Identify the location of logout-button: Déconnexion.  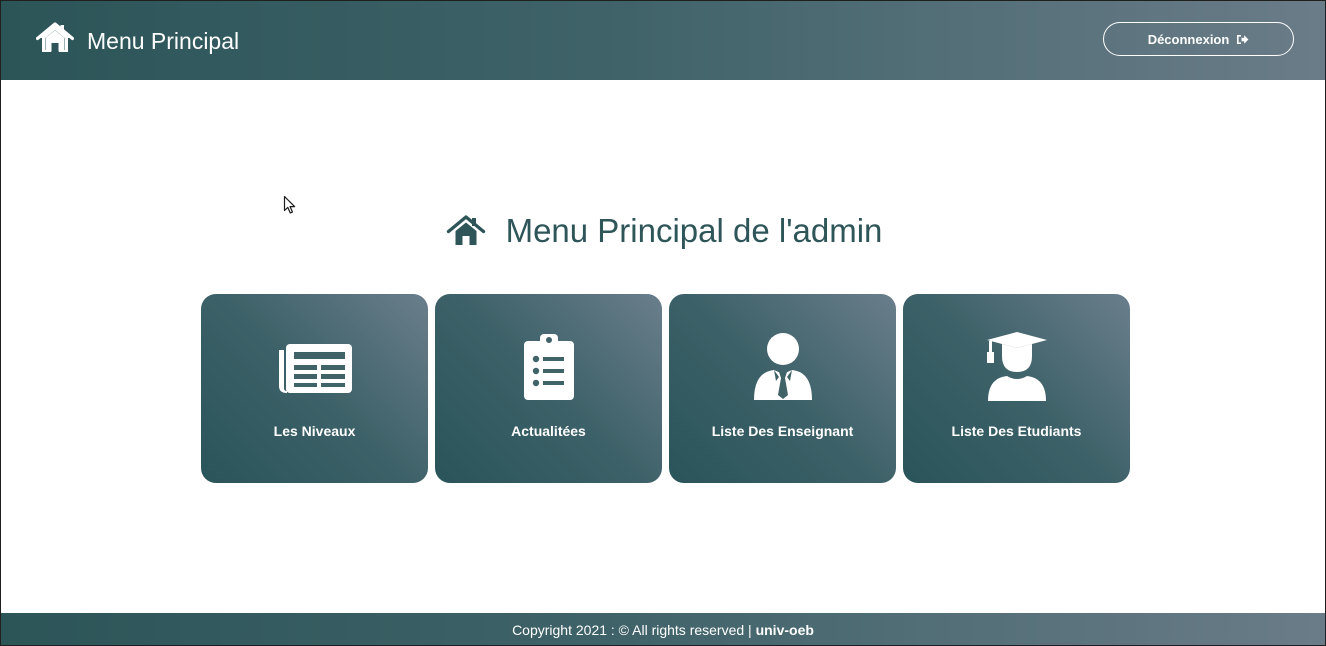
(1198, 39).